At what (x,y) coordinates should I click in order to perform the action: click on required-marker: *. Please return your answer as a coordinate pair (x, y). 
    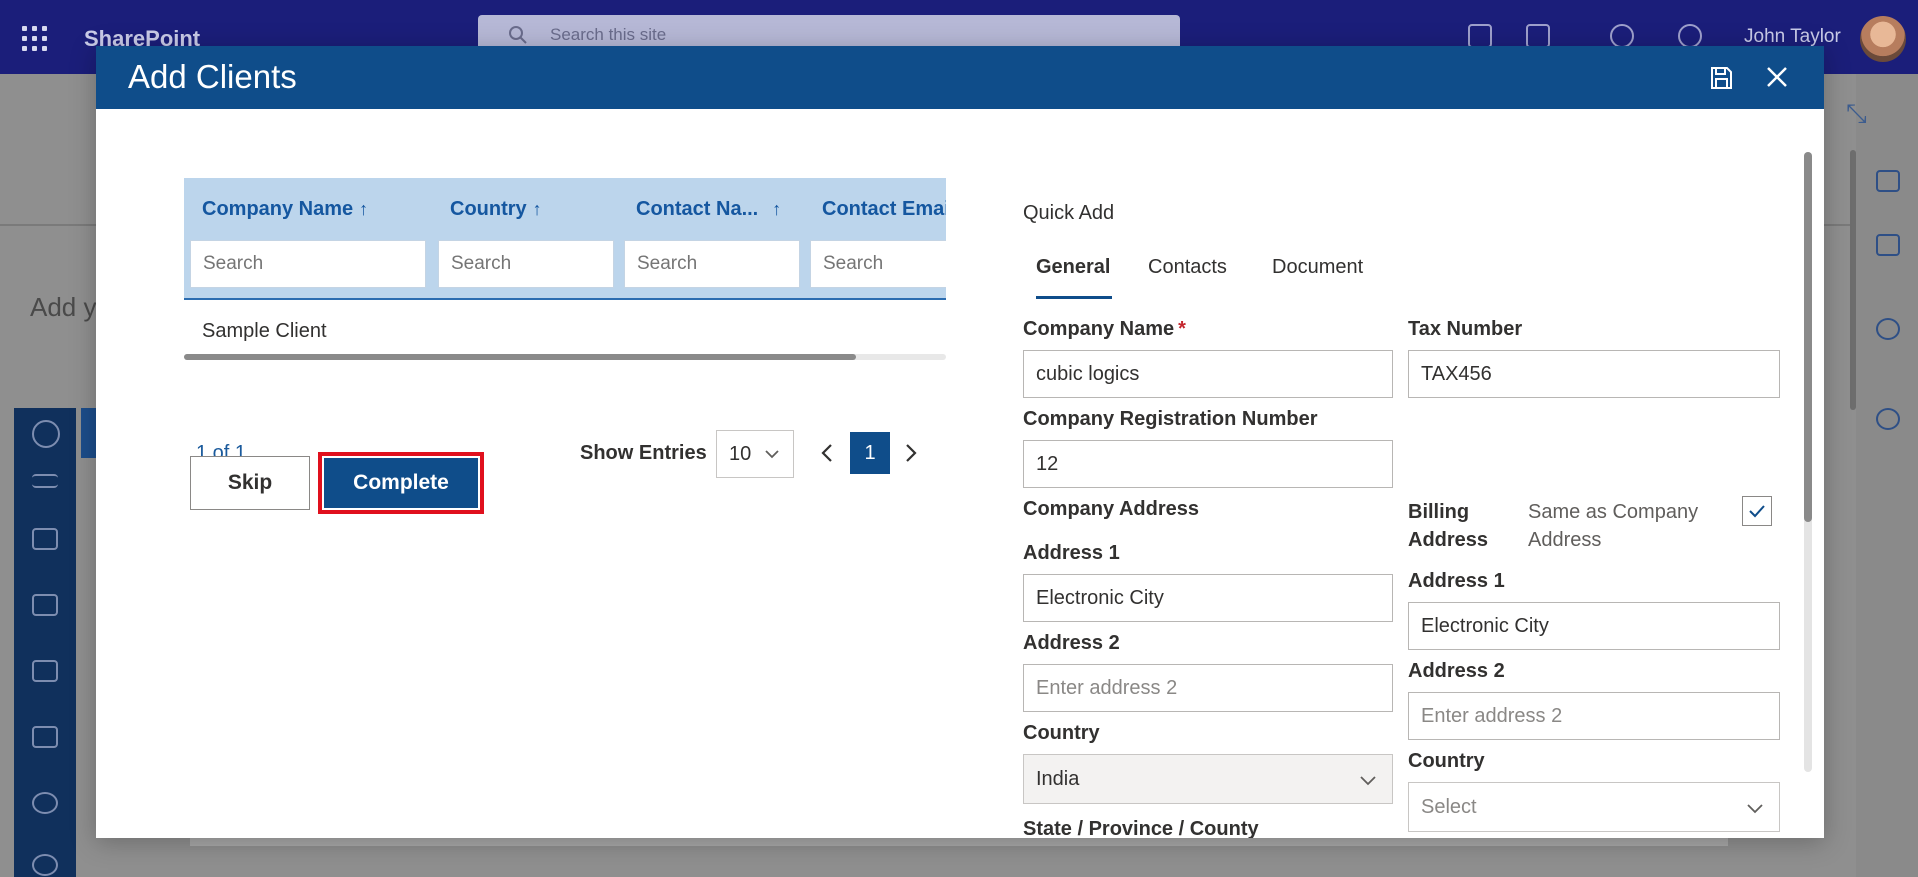
    Looking at the image, I should click on (1182, 329).